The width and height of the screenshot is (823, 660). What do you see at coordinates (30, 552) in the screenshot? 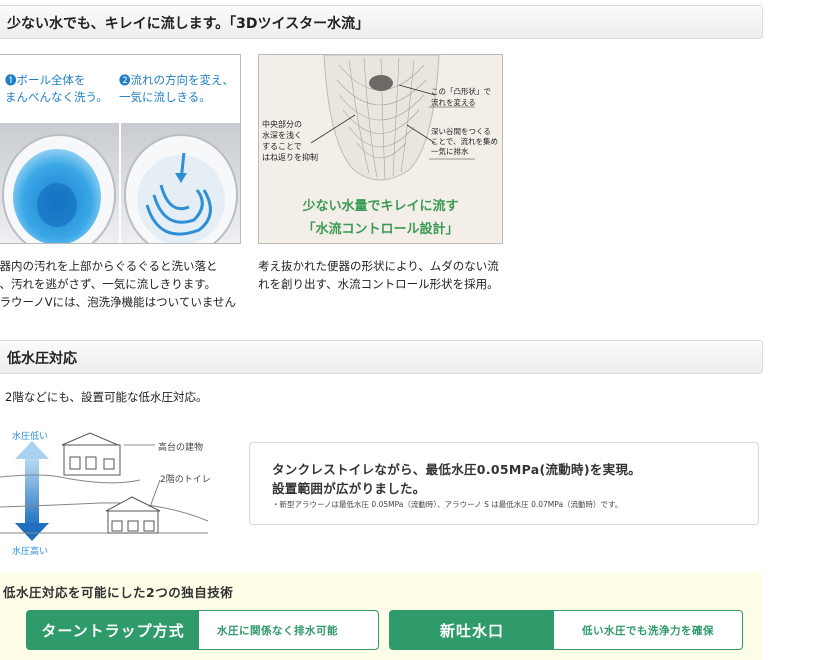
I see `high-pressure-label: 水圧高い` at bounding box center [30, 552].